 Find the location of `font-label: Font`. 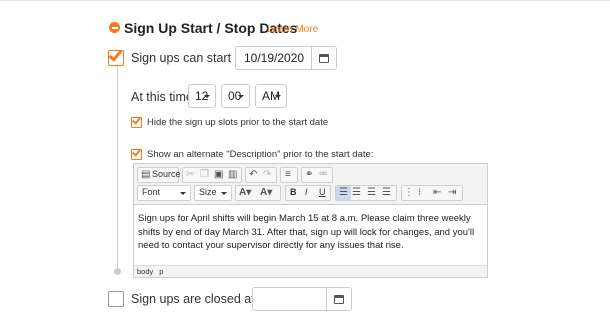

font-label: Font is located at coordinates (151, 192).